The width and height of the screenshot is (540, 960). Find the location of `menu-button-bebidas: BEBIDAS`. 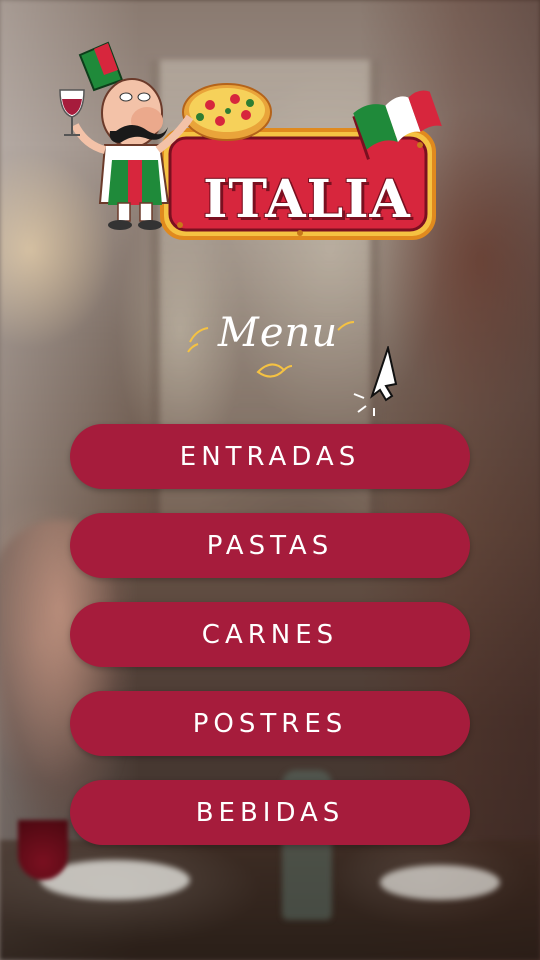

menu-button-bebidas: BEBIDAS is located at coordinates (270, 812).